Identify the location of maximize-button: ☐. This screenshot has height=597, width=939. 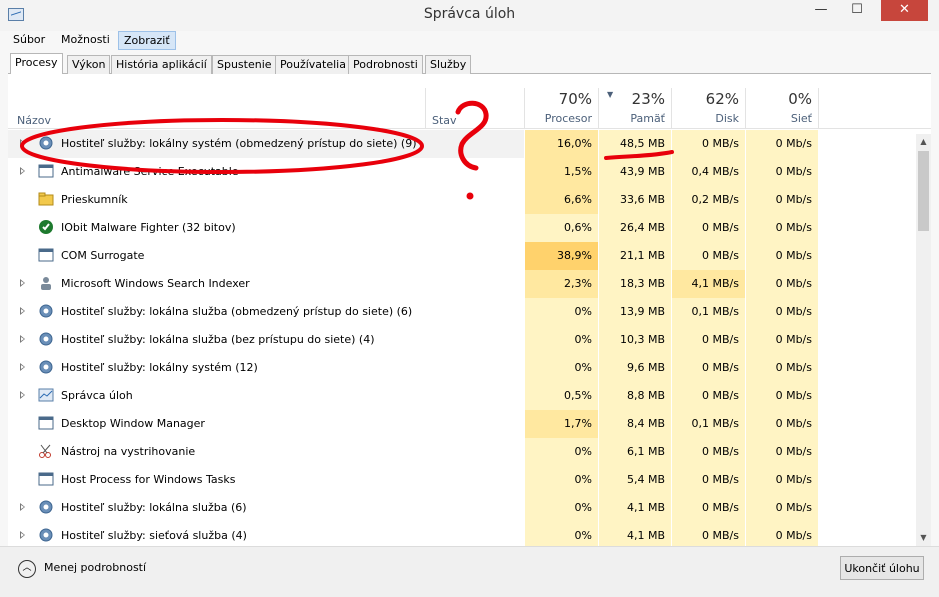
(857, 10).